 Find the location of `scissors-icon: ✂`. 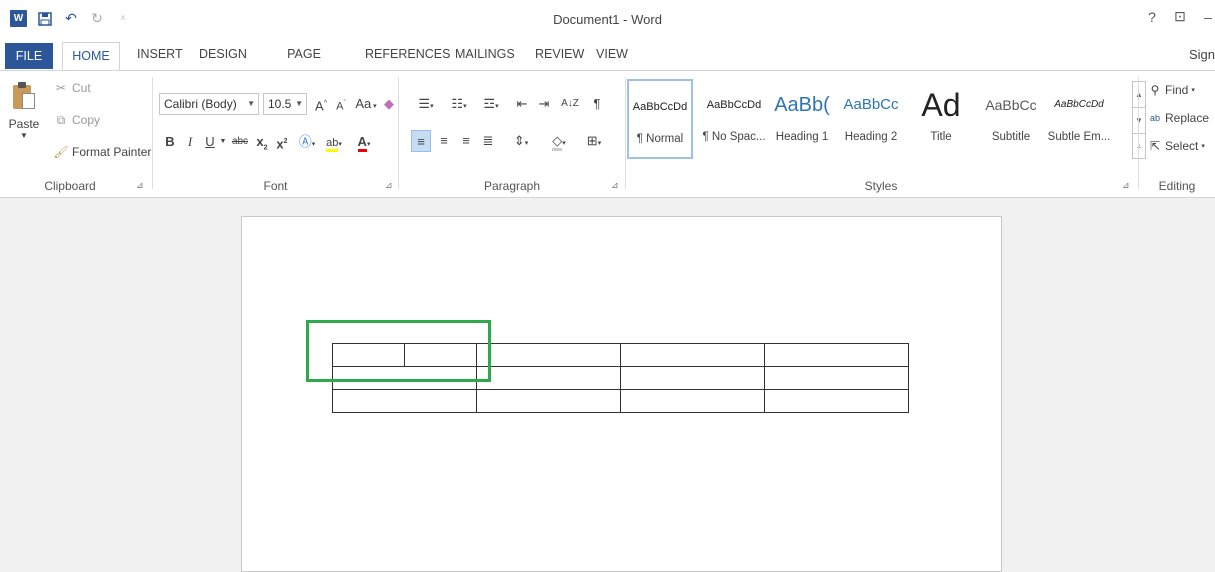

scissors-icon: ✂ is located at coordinates (61, 88).